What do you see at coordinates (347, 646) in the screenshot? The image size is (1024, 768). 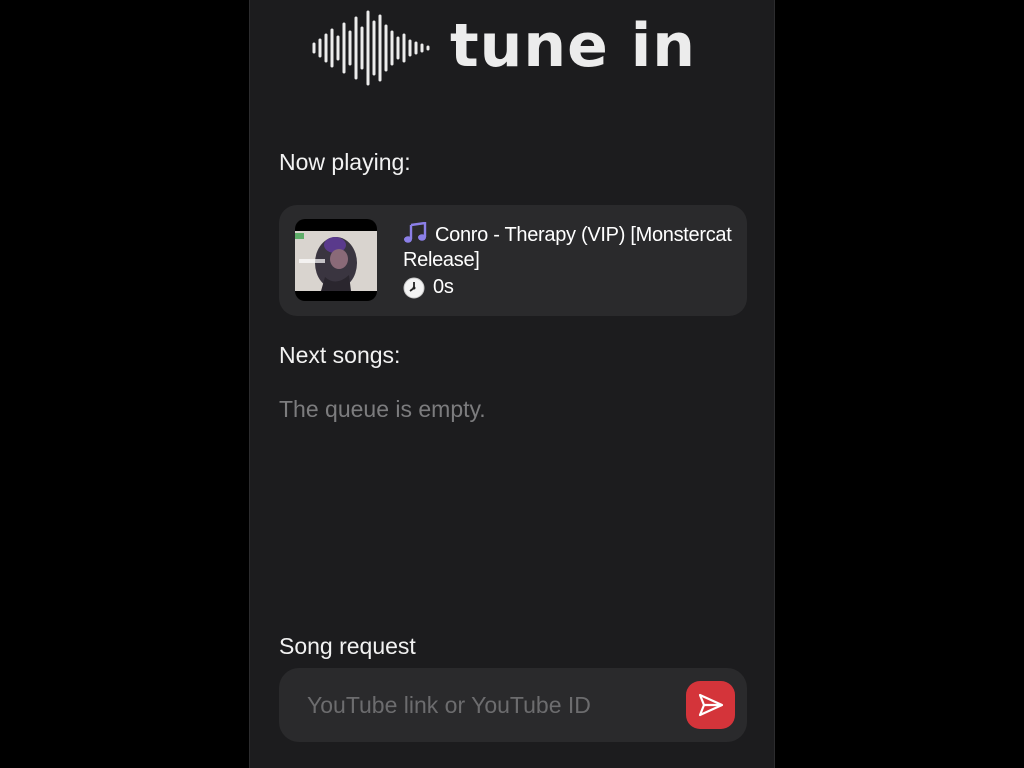 I see `song-request-label: Song request` at bounding box center [347, 646].